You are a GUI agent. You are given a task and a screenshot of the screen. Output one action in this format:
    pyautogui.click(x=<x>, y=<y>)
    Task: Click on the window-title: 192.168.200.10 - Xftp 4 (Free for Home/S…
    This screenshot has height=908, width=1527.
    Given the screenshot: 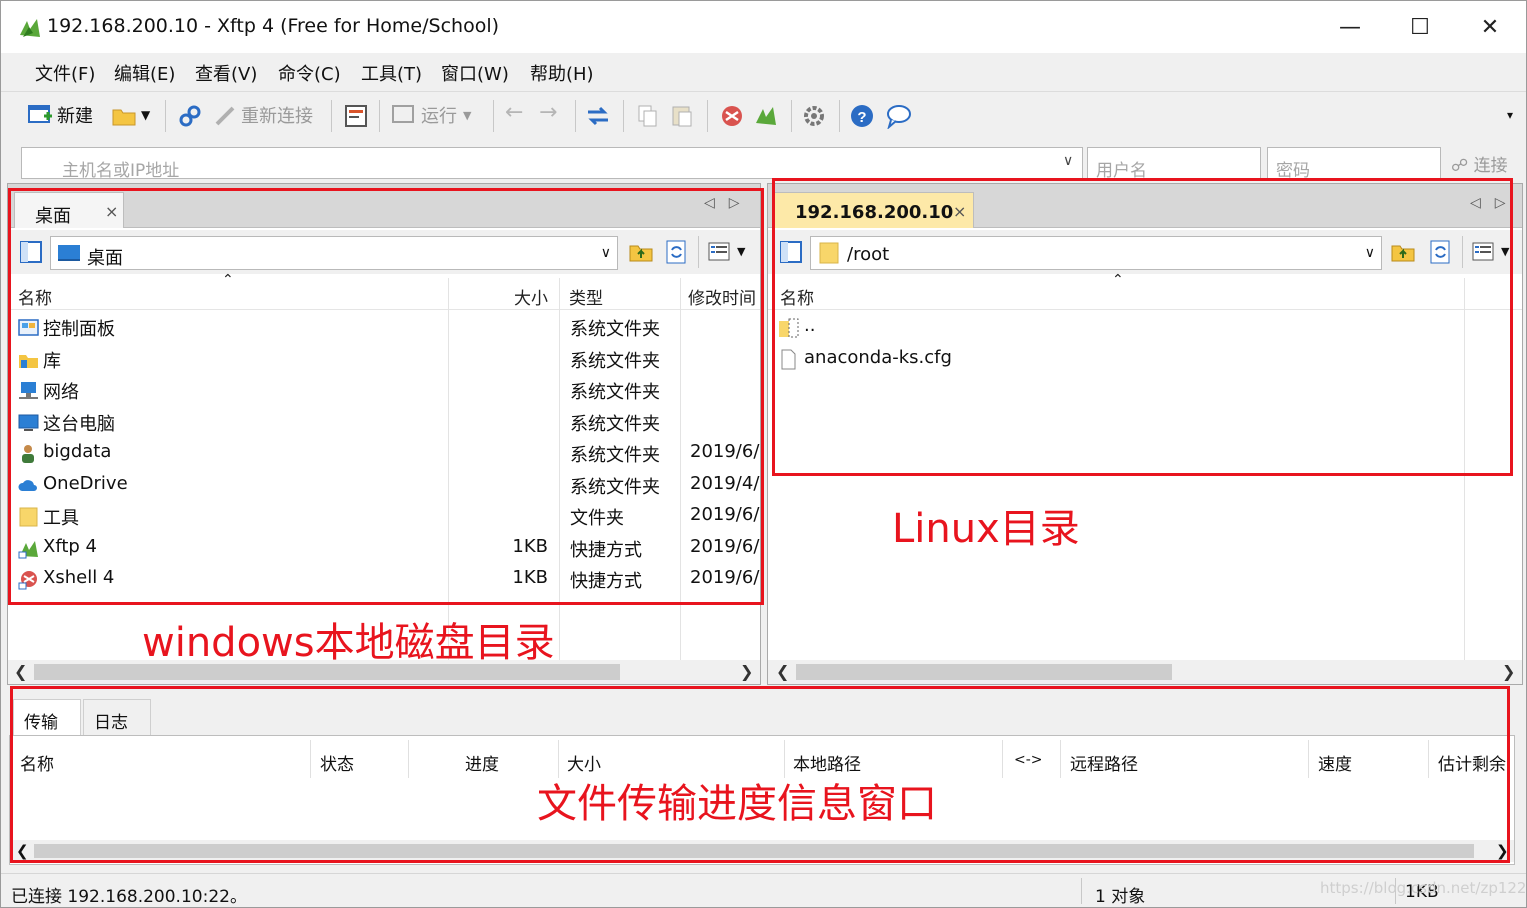 What is the action you would take?
    pyautogui.click(x=273, y=26)
    